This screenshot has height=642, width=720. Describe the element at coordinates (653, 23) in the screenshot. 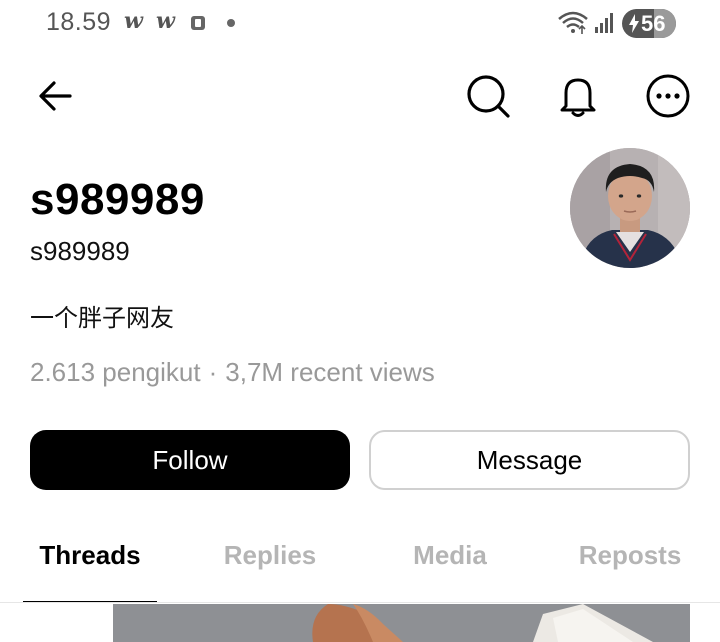

I see `battery-level: 56` at that location.